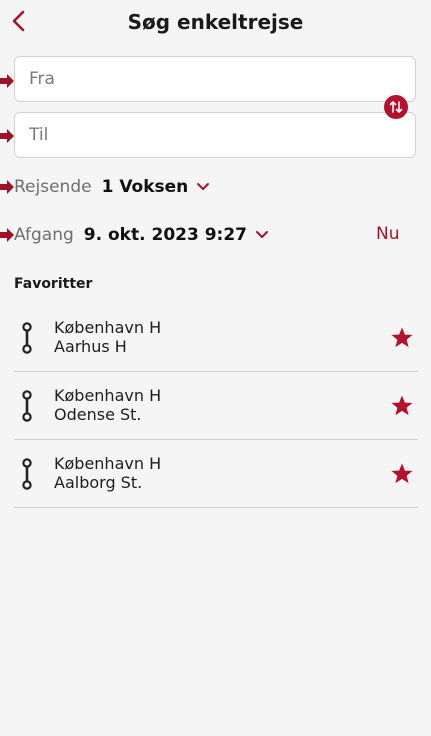 Image resolution: width=431 pixels, height=736 pixels. Describe the element at coordinates (145, 187) in the screenshot. I see `travellers-value: 1 Voksen` at that location.